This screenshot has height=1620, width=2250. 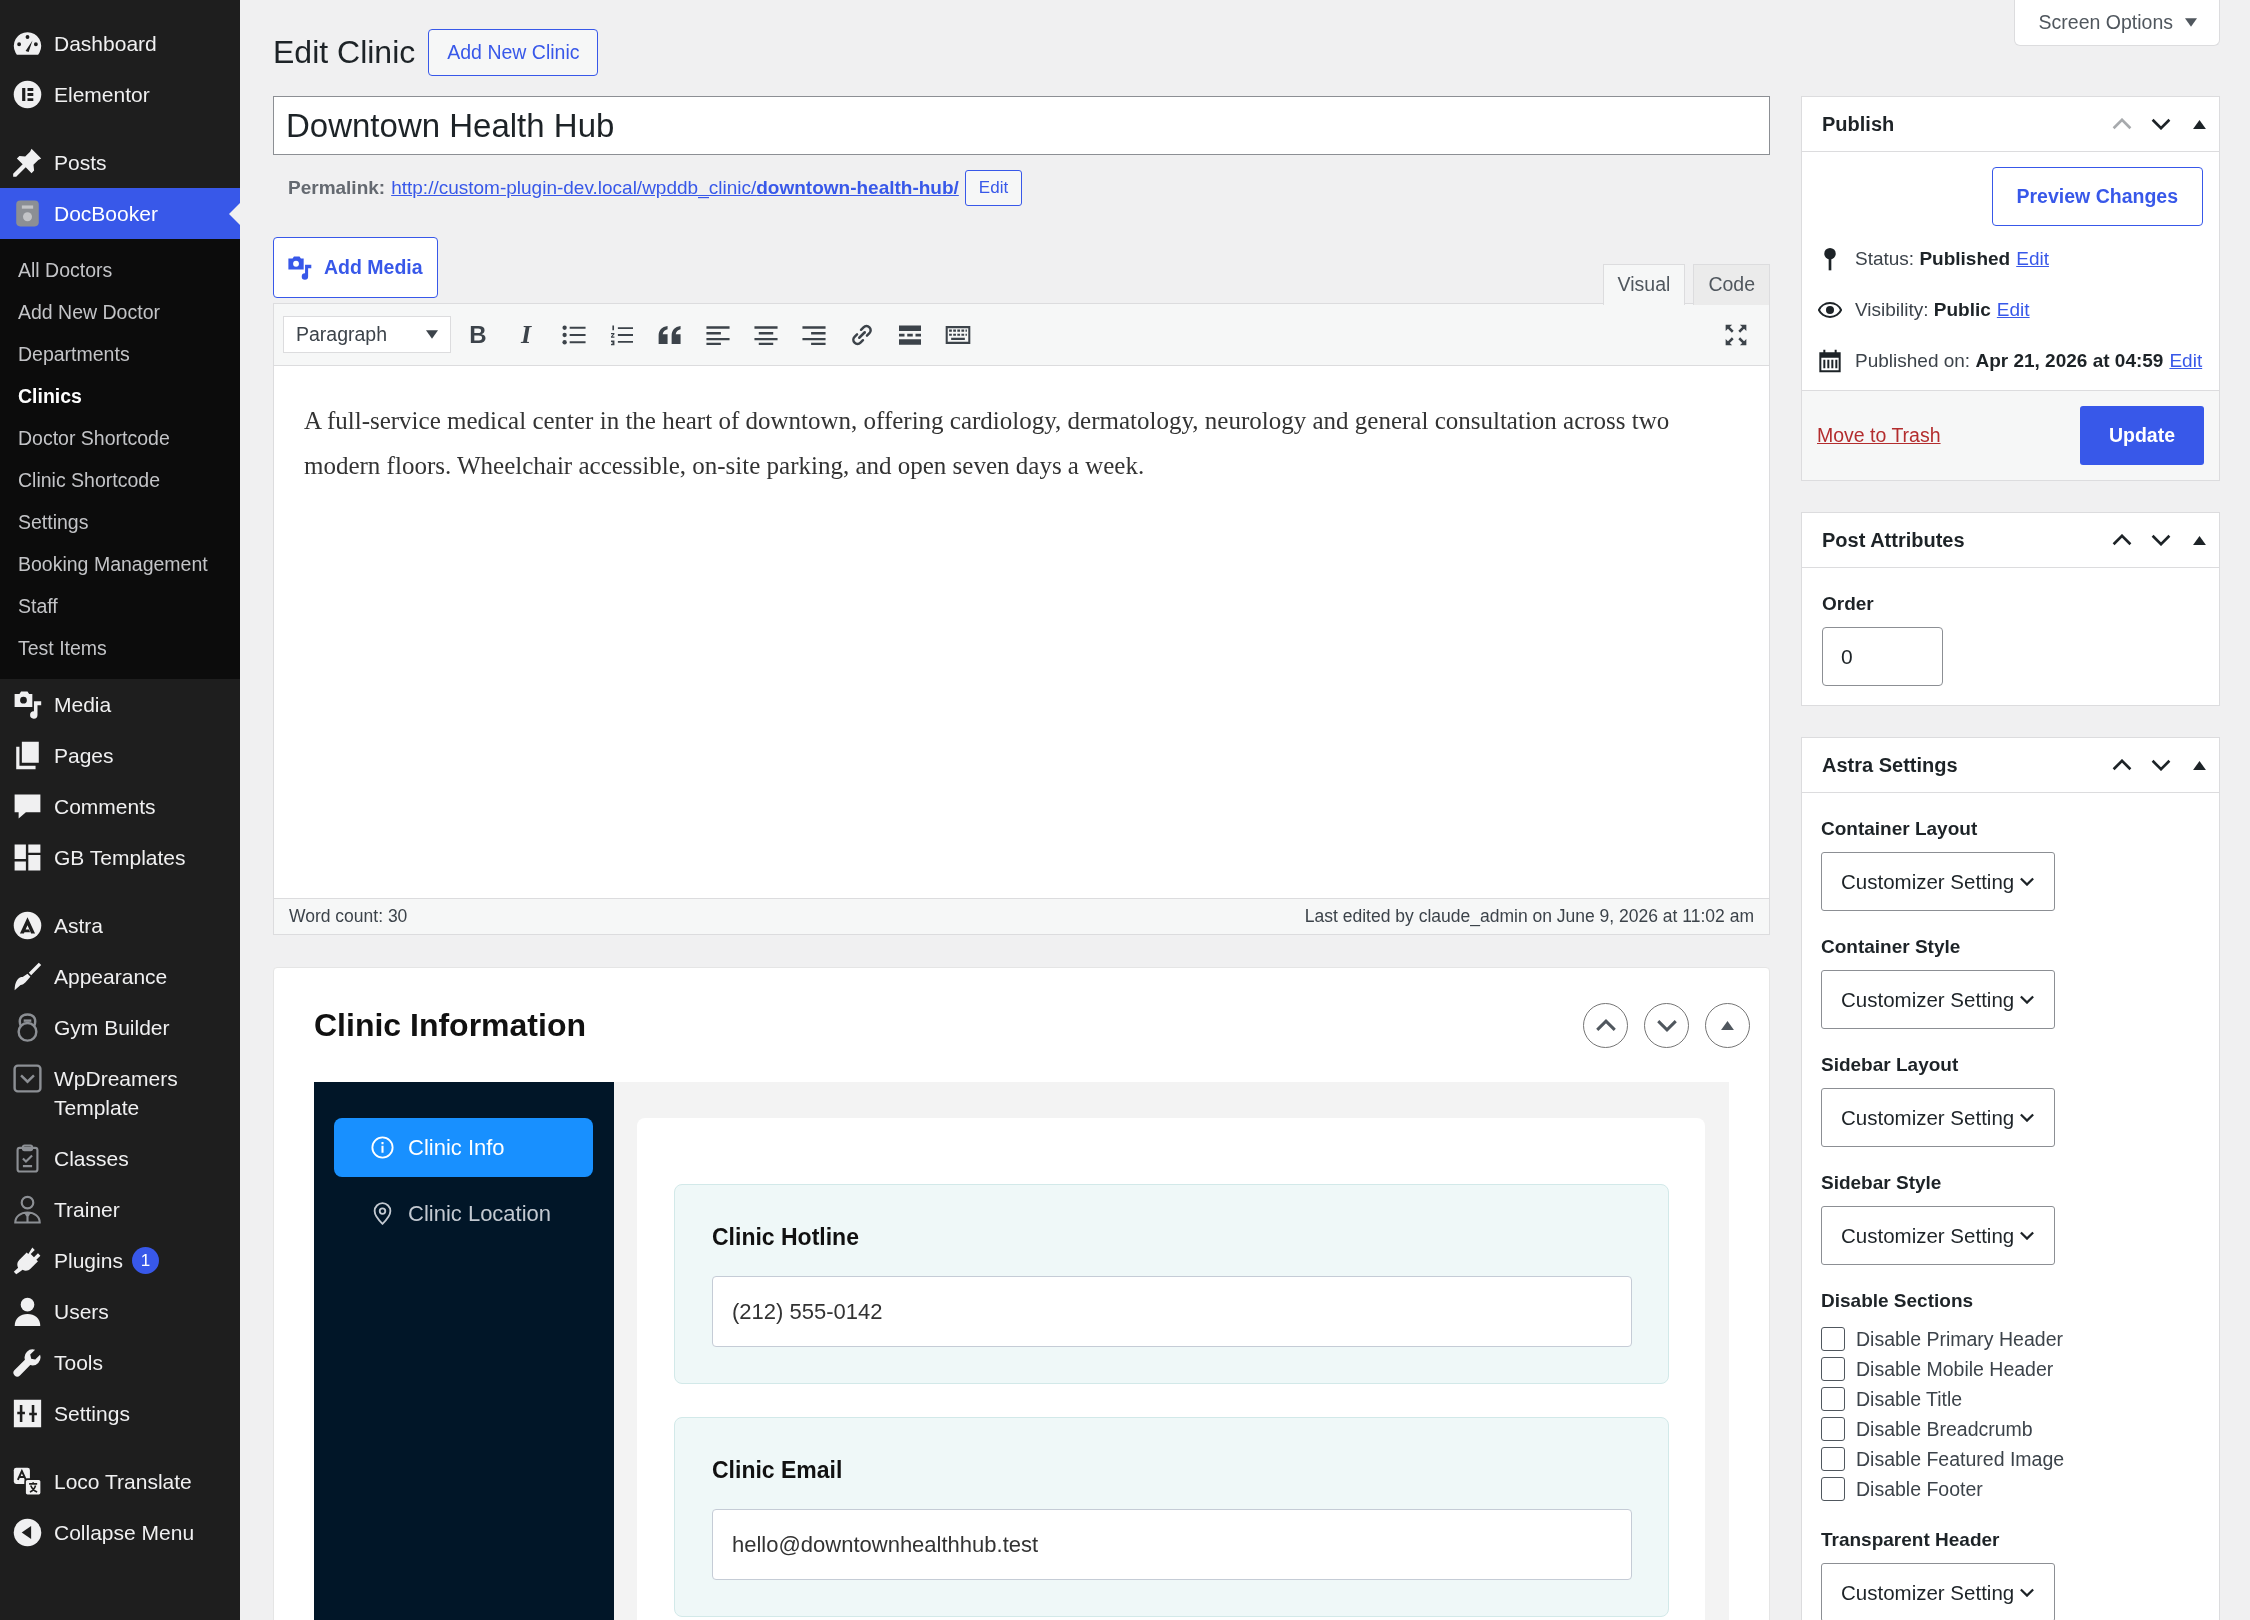 What do you see at coordinates (1644, 284) in the screenshot?
I see `editor-tab: Visual` at bounding box center [1644, 284].